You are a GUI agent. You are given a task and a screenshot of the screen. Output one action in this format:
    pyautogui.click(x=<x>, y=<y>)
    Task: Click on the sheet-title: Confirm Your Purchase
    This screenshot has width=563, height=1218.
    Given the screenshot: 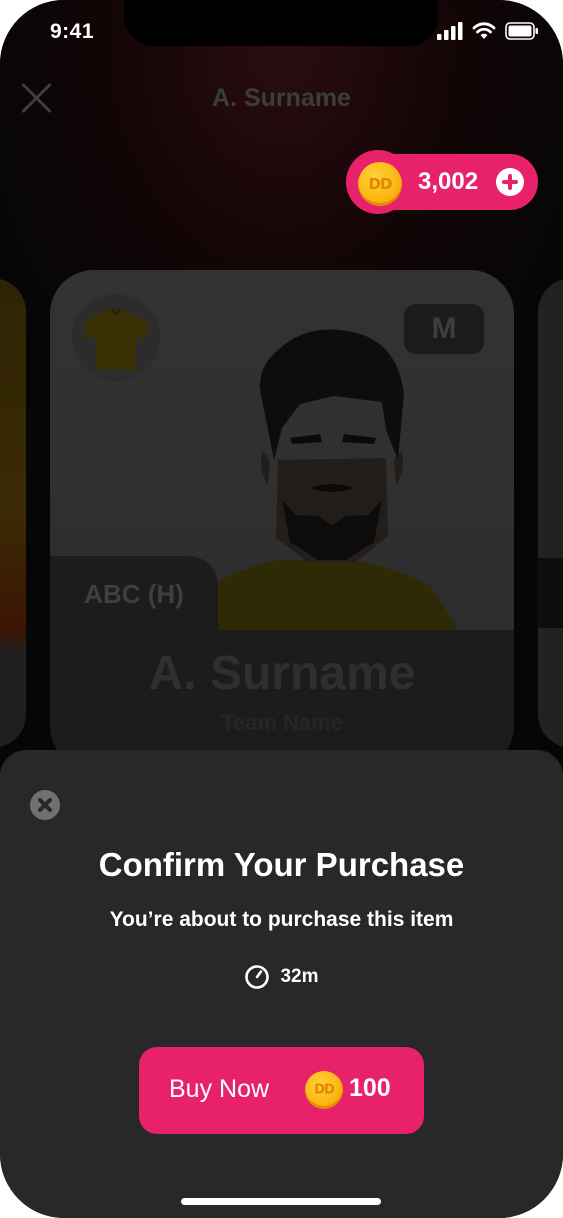 What is the action you would take?
    pyautogui.click(x=281, y=864)
    